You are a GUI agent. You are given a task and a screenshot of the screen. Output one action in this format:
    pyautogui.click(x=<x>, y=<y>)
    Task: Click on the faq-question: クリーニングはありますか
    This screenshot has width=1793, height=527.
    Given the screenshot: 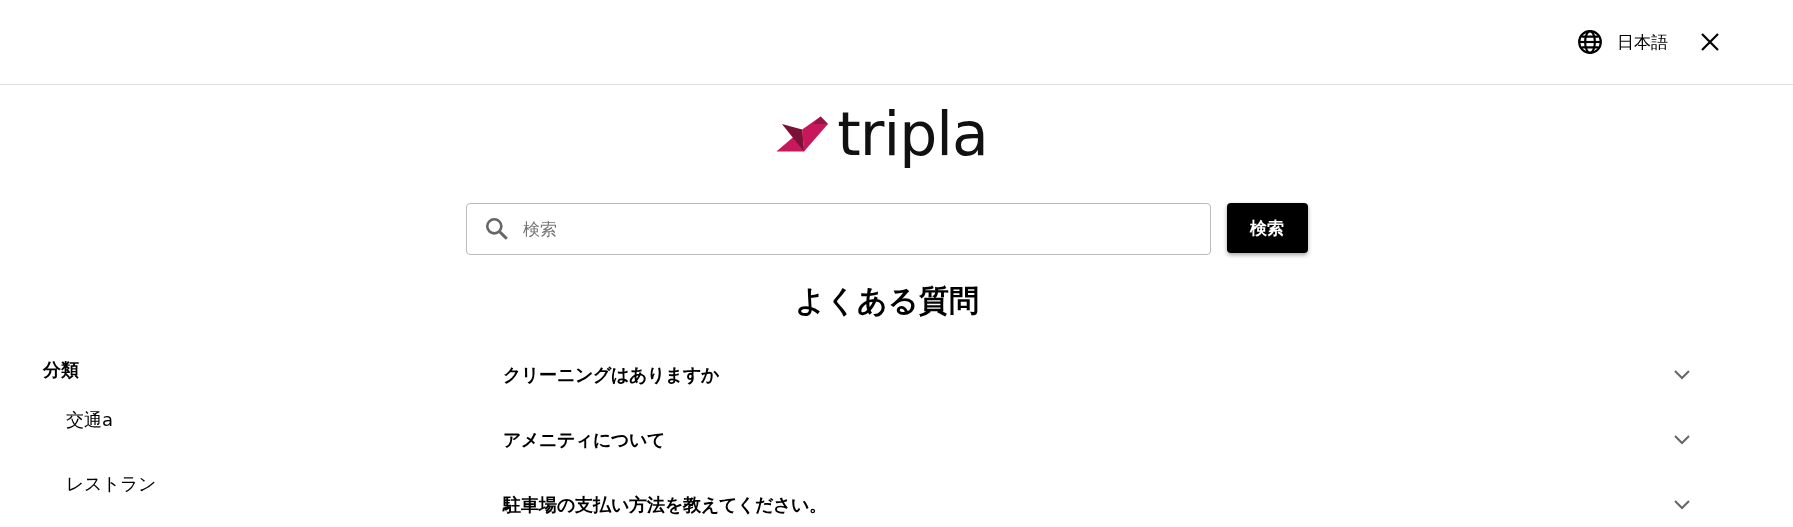 What is the action you would take?
    pyautogui.click(x=611, y=374)
    